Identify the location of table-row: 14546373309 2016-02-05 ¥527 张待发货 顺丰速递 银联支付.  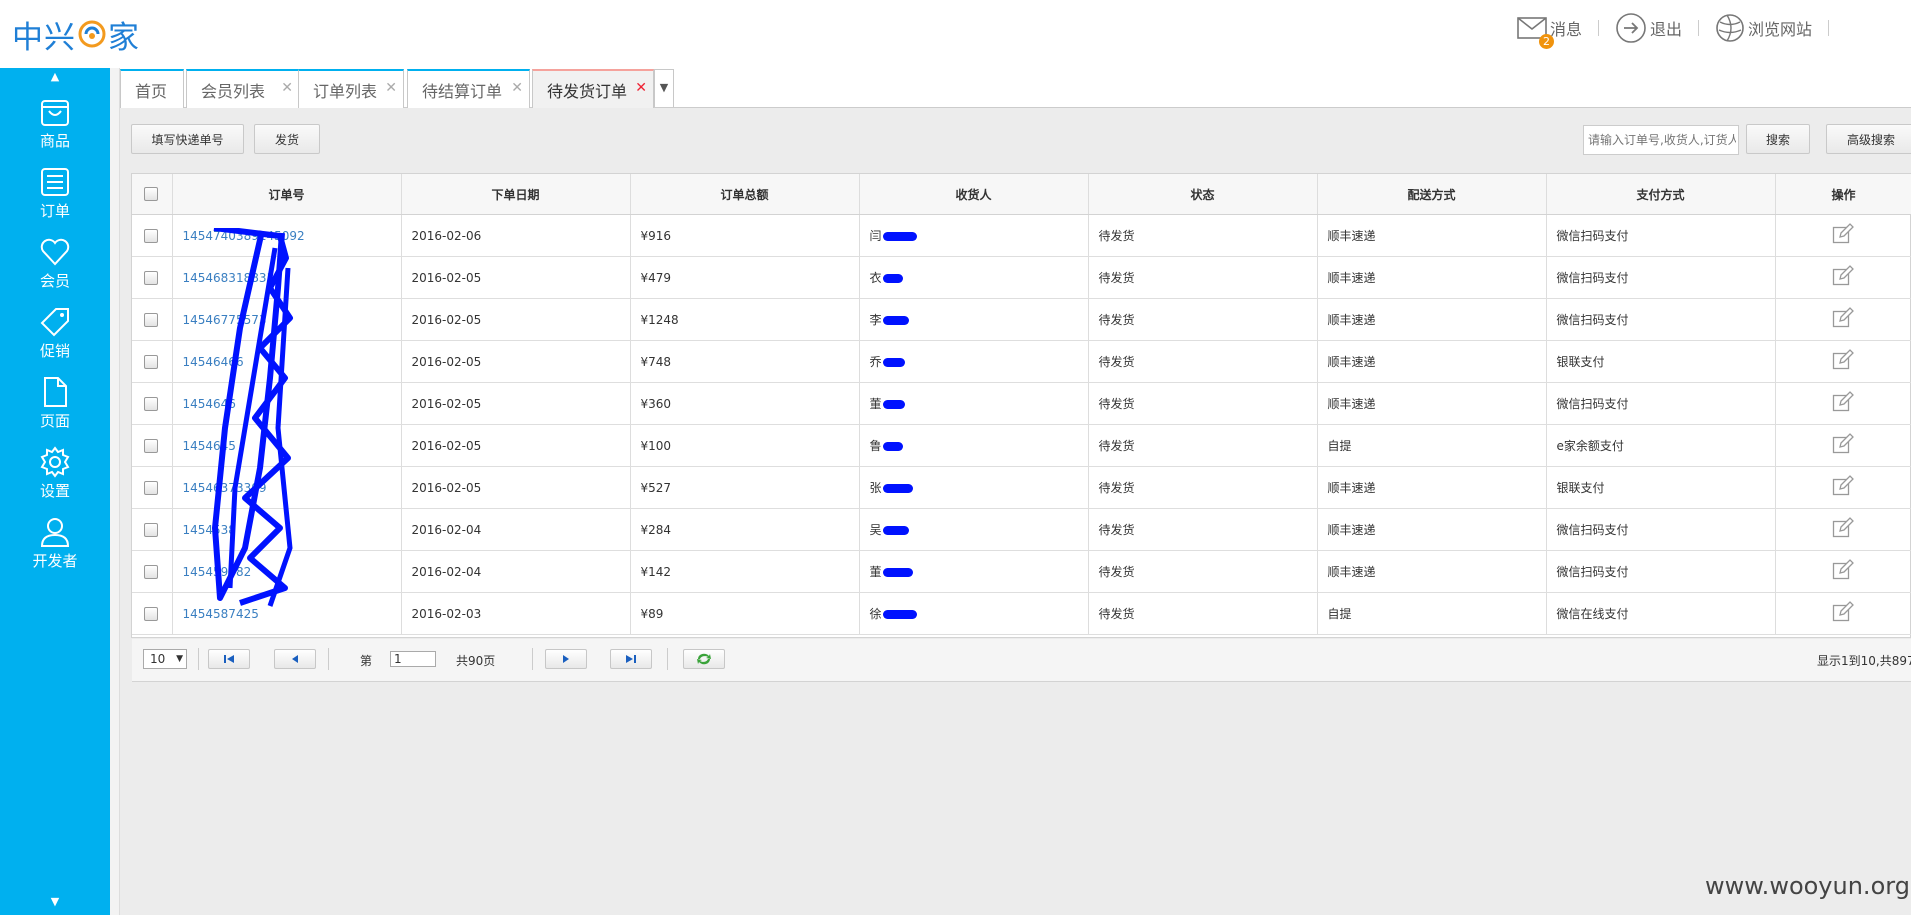
(1021, 487).